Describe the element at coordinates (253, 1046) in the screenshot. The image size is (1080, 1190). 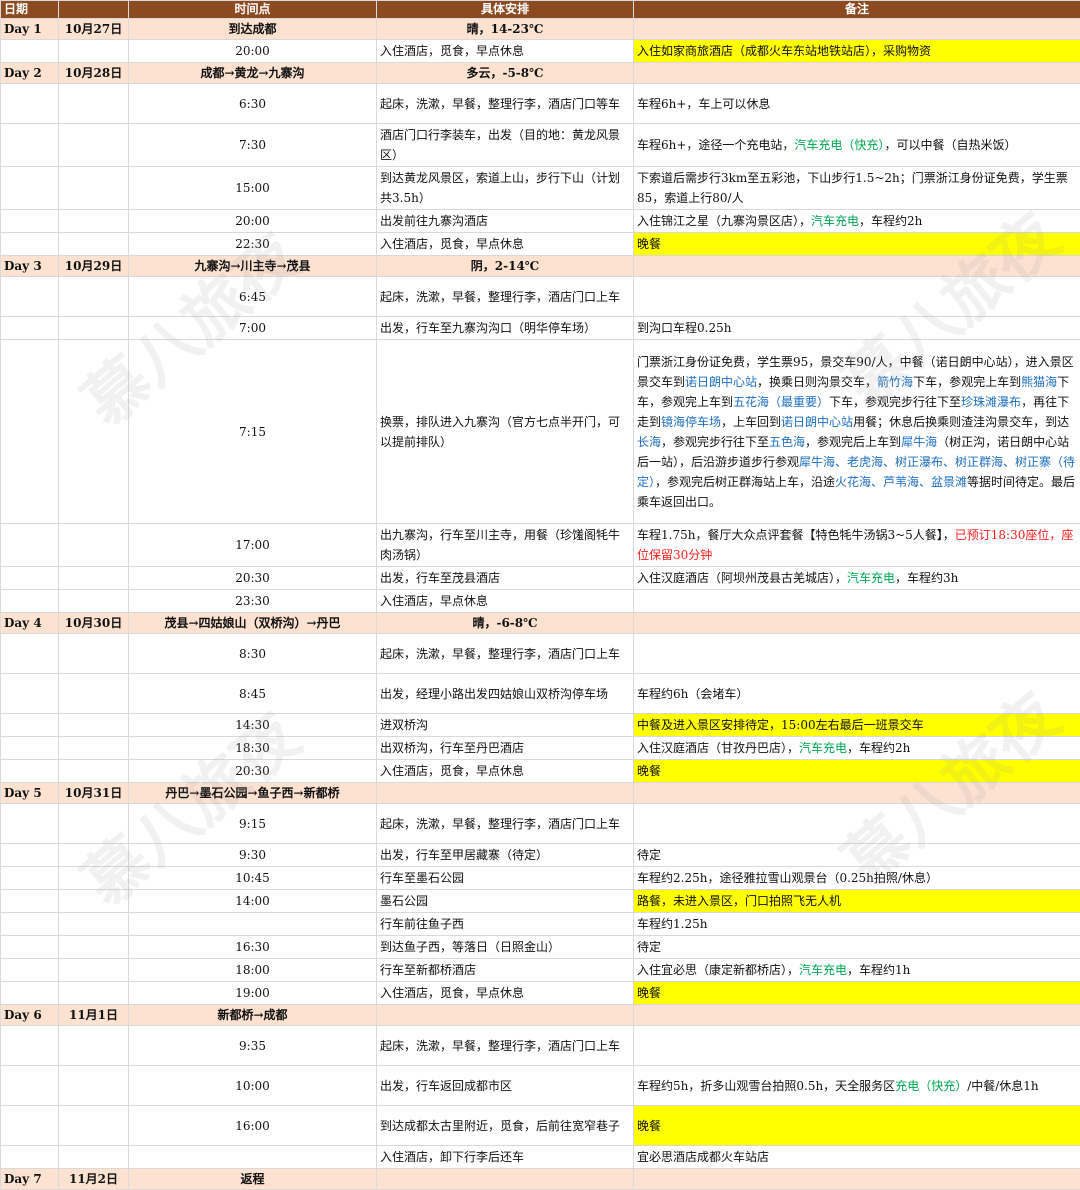
I see `time-cell: 9:35` at that location.